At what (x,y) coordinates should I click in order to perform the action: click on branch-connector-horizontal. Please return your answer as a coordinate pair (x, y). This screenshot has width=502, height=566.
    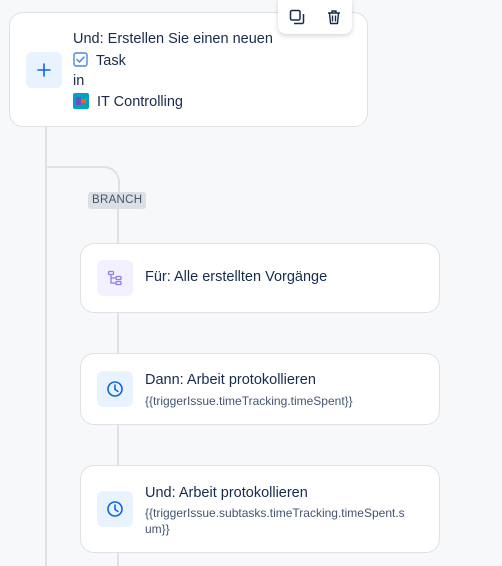
    Looking at the image, I should click on (75, 167).